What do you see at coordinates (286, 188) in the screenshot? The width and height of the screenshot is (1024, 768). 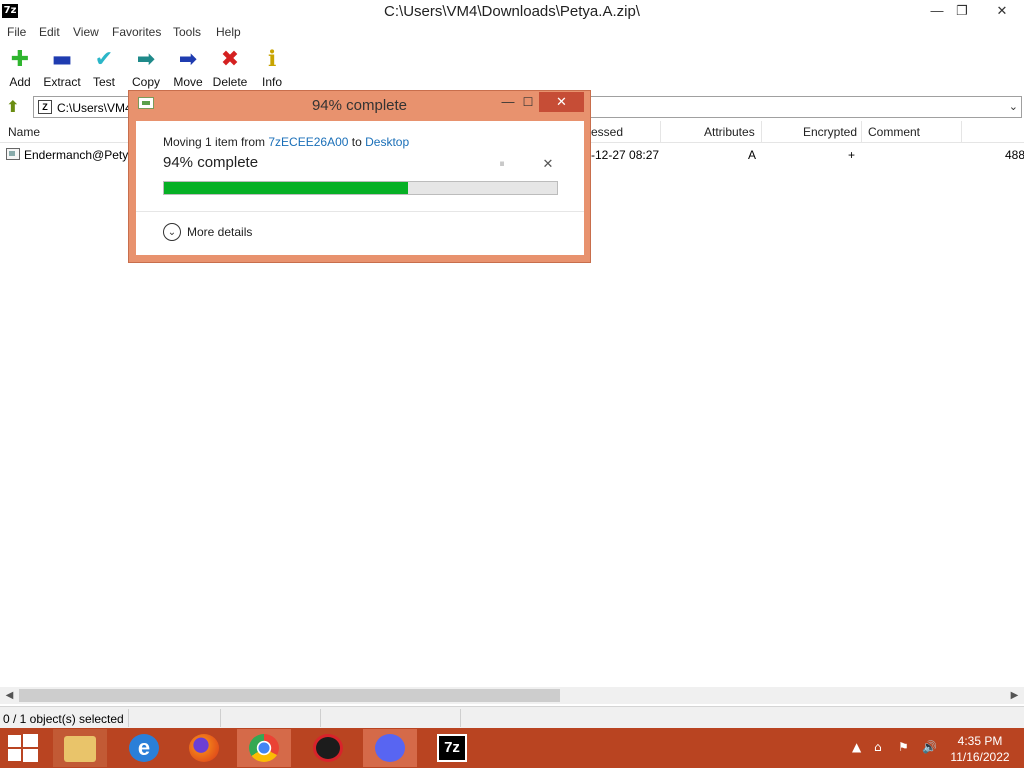 I see `progress-fill` at bounding box center [286, 188].